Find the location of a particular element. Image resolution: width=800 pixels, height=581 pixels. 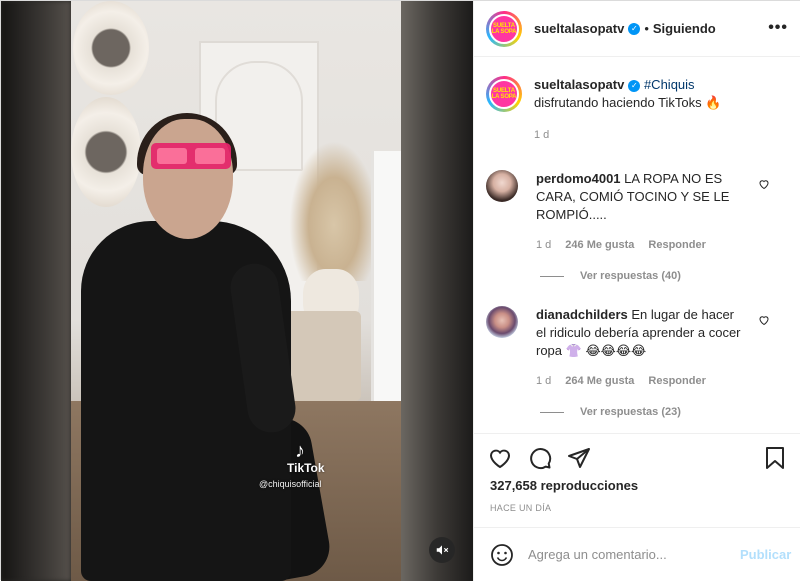

comment-likes: 264 Me gusta is located at coordinates (599, 381).